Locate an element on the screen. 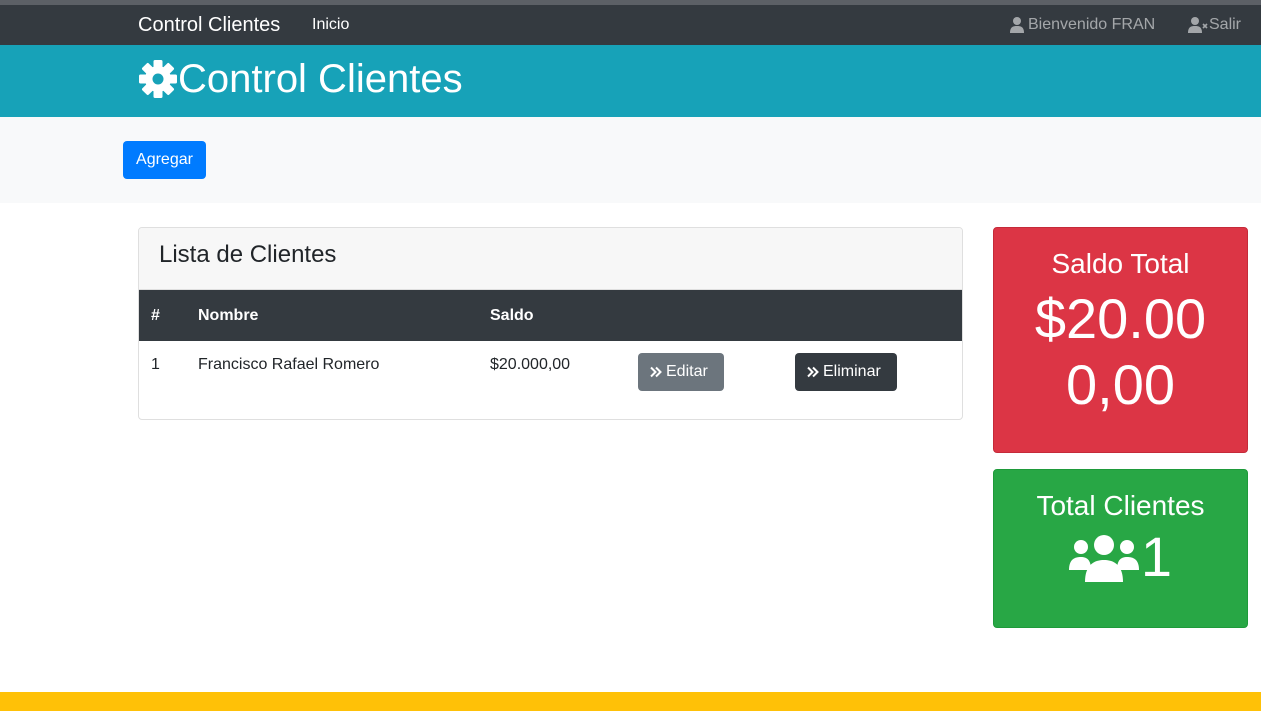 This screenshot has width=1261, height=711. total-clients-title: Total Clientes is located at coordinates (1120, 505).